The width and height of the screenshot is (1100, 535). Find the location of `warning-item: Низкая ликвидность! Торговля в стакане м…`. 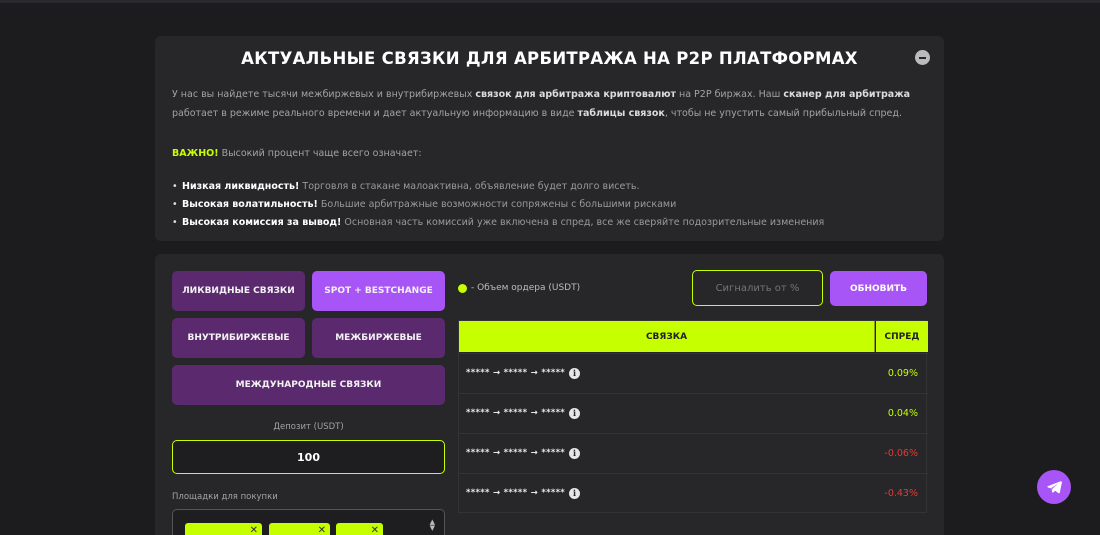

warning-item: Низкая ликвидность! Торговля в стакане м… is located at coordinates (498, 187).